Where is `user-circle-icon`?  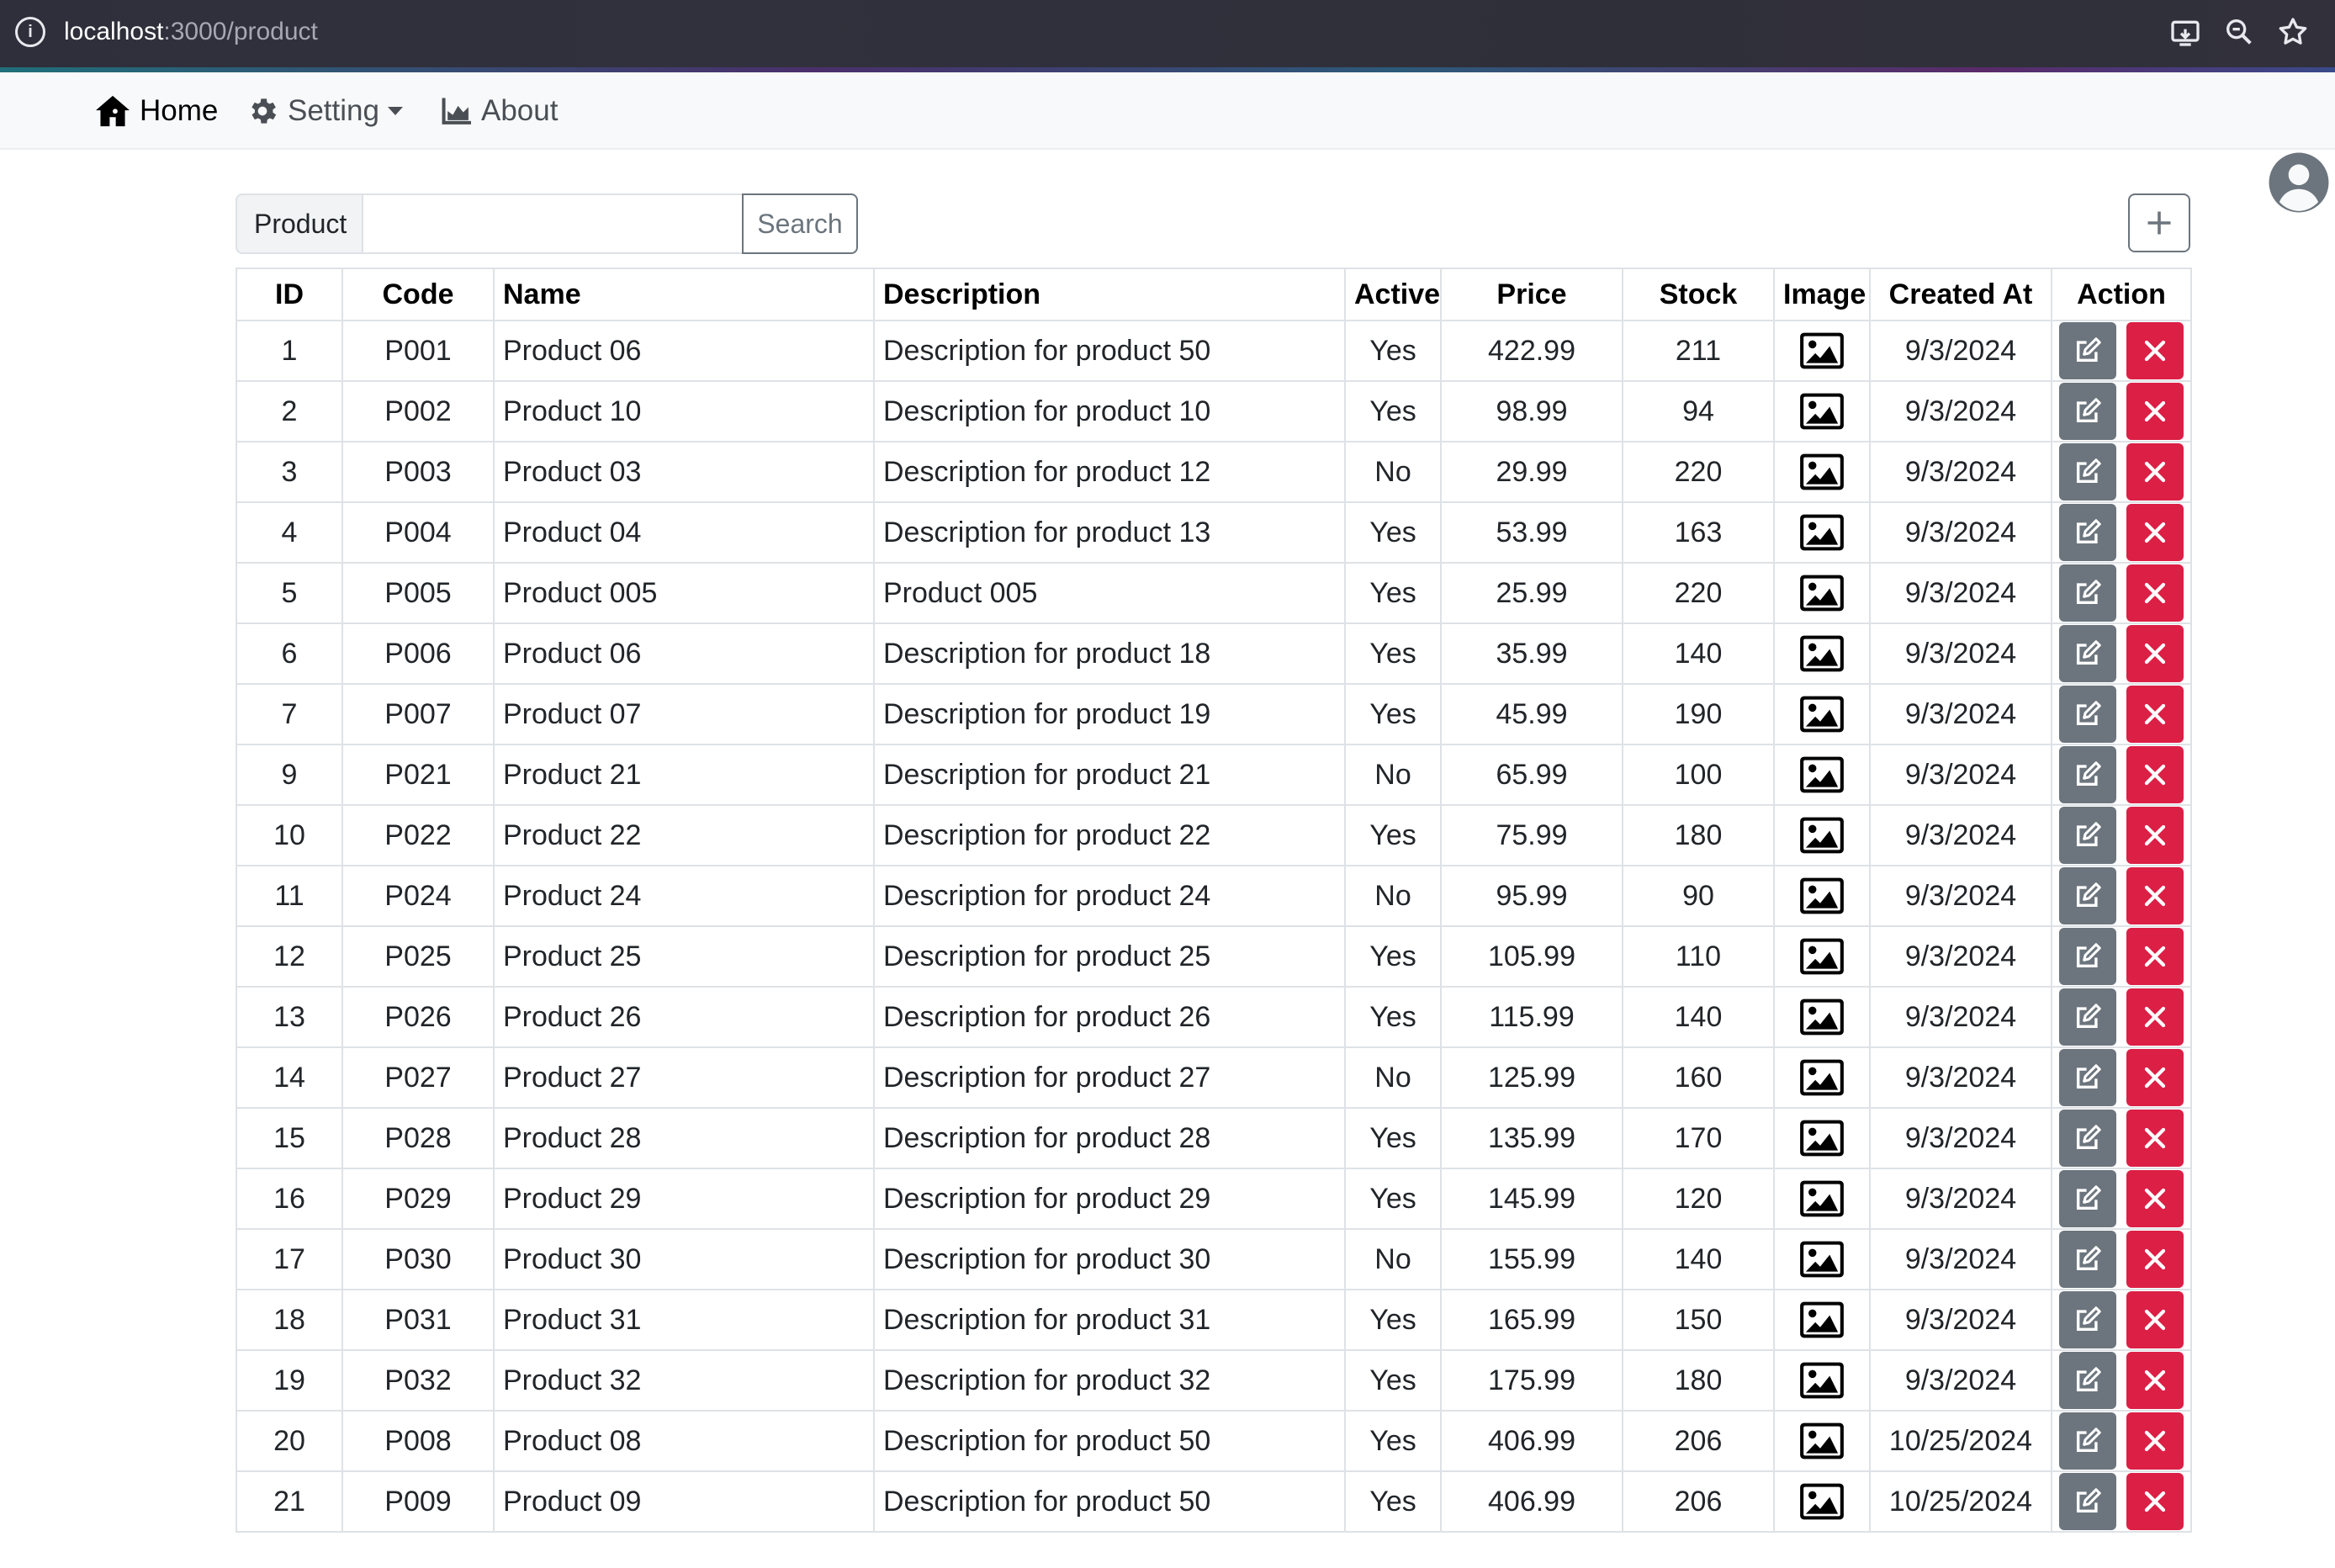 user-circle-icon is located at coordinates (2299, 182).